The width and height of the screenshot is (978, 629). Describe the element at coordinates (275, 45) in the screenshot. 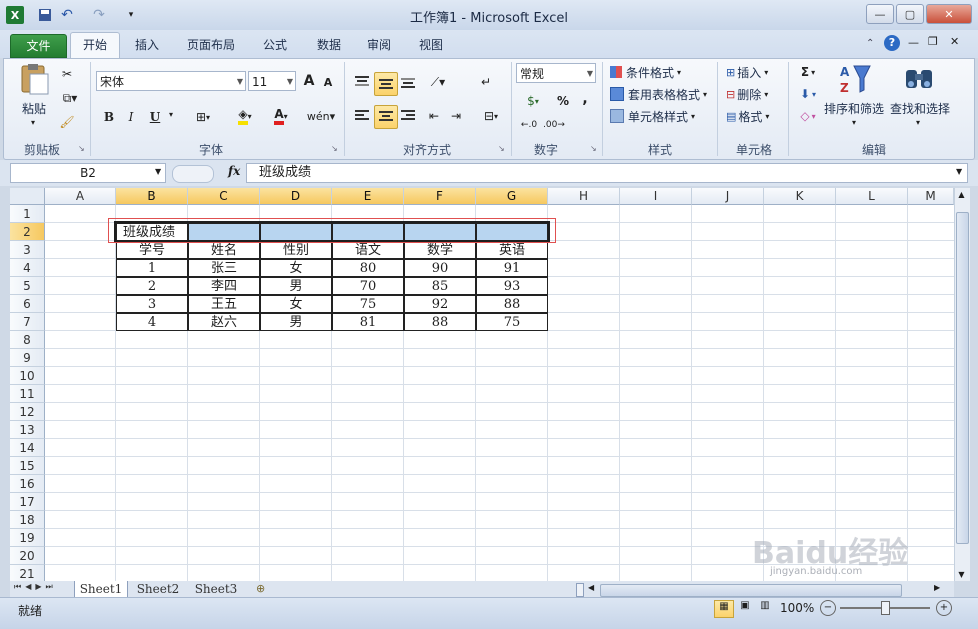

I see `tab-formulas: 公式` at that location.